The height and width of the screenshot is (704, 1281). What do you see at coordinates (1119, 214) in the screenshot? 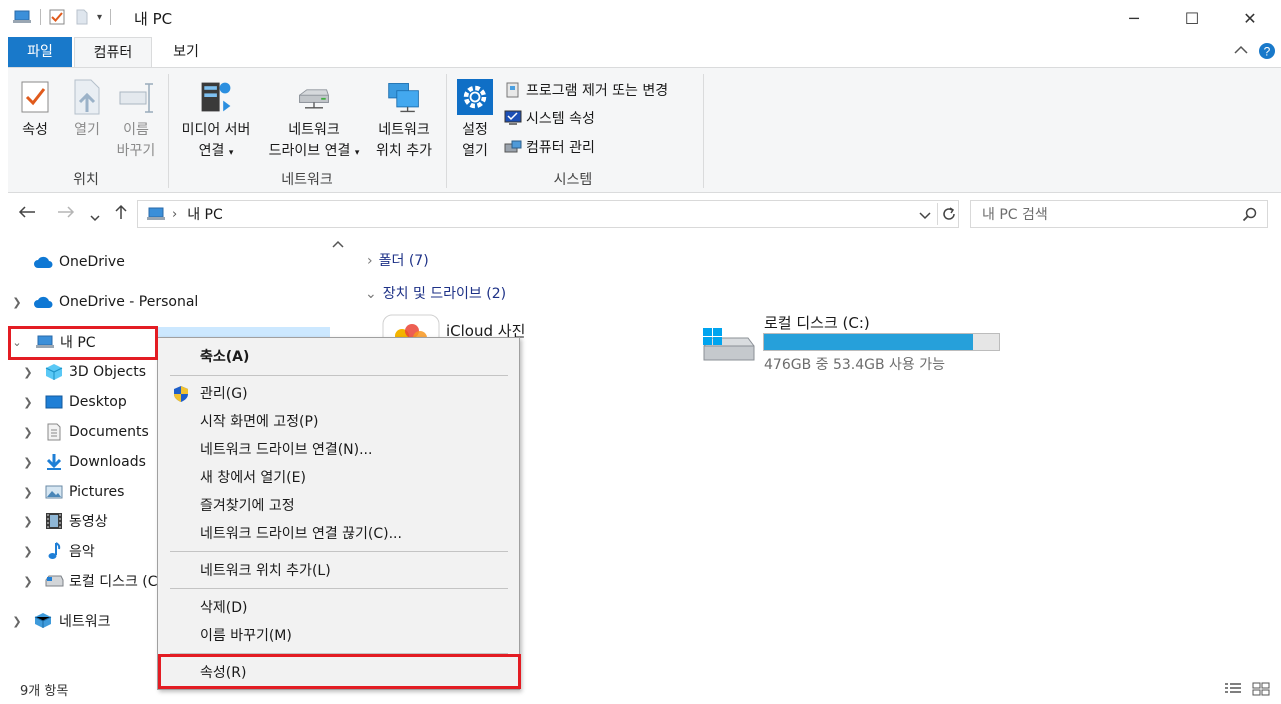
I see `search-input: 내 PC 검색` at bounding box center [1119, 214].